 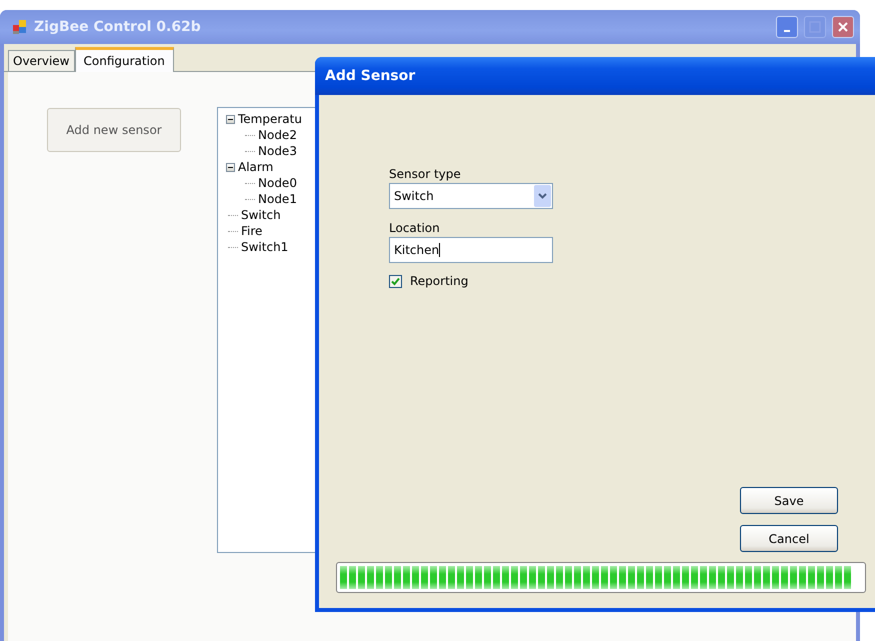 I want to click on reporting-checkbox, so click(x=395, y=281).